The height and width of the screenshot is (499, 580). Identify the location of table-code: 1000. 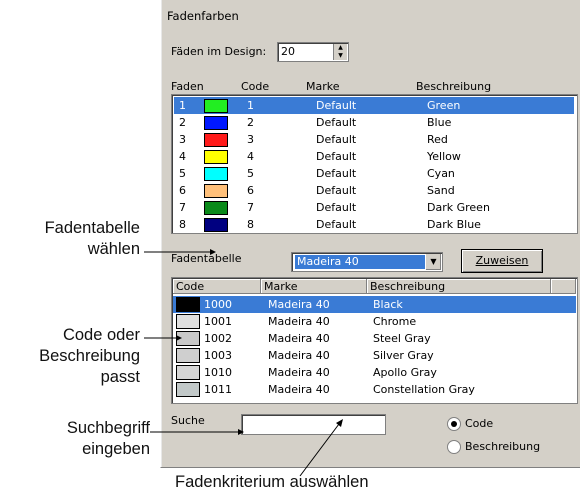
(218, 304).